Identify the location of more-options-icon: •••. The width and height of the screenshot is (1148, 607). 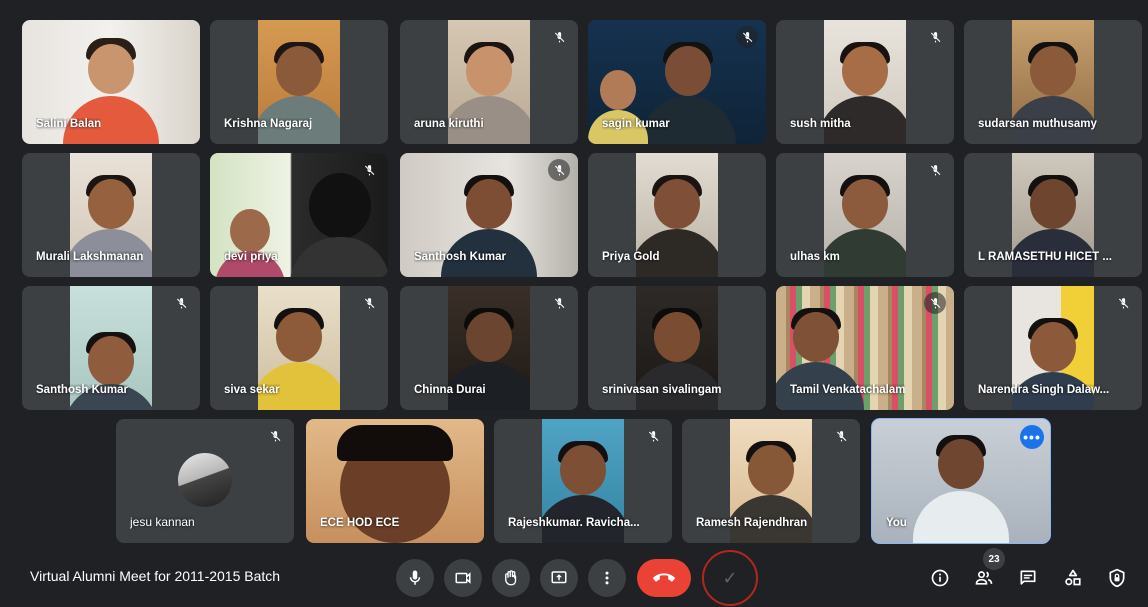
(1032, 437).